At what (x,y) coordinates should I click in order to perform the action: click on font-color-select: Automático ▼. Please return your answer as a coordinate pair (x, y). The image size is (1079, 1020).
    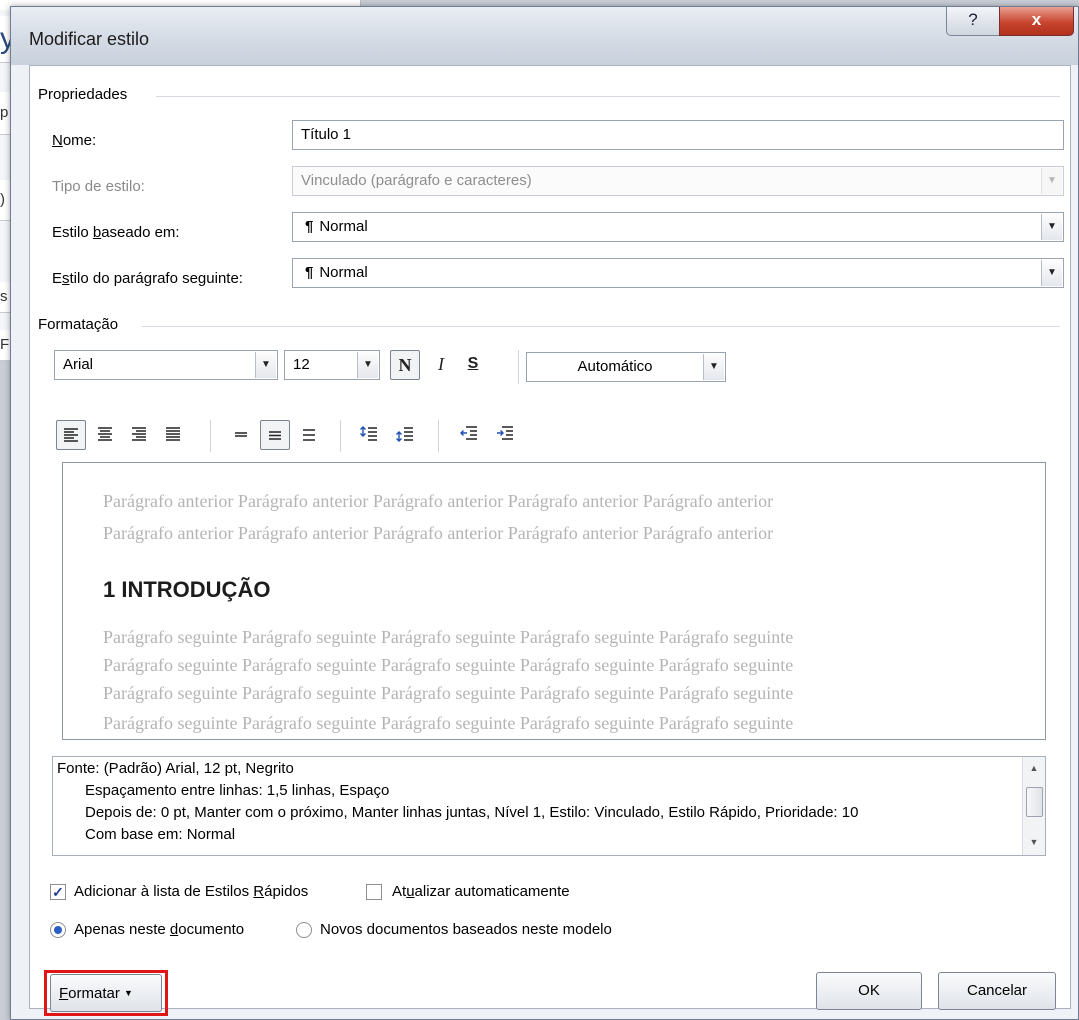
    Looking at the image, I should click on (626, 367).